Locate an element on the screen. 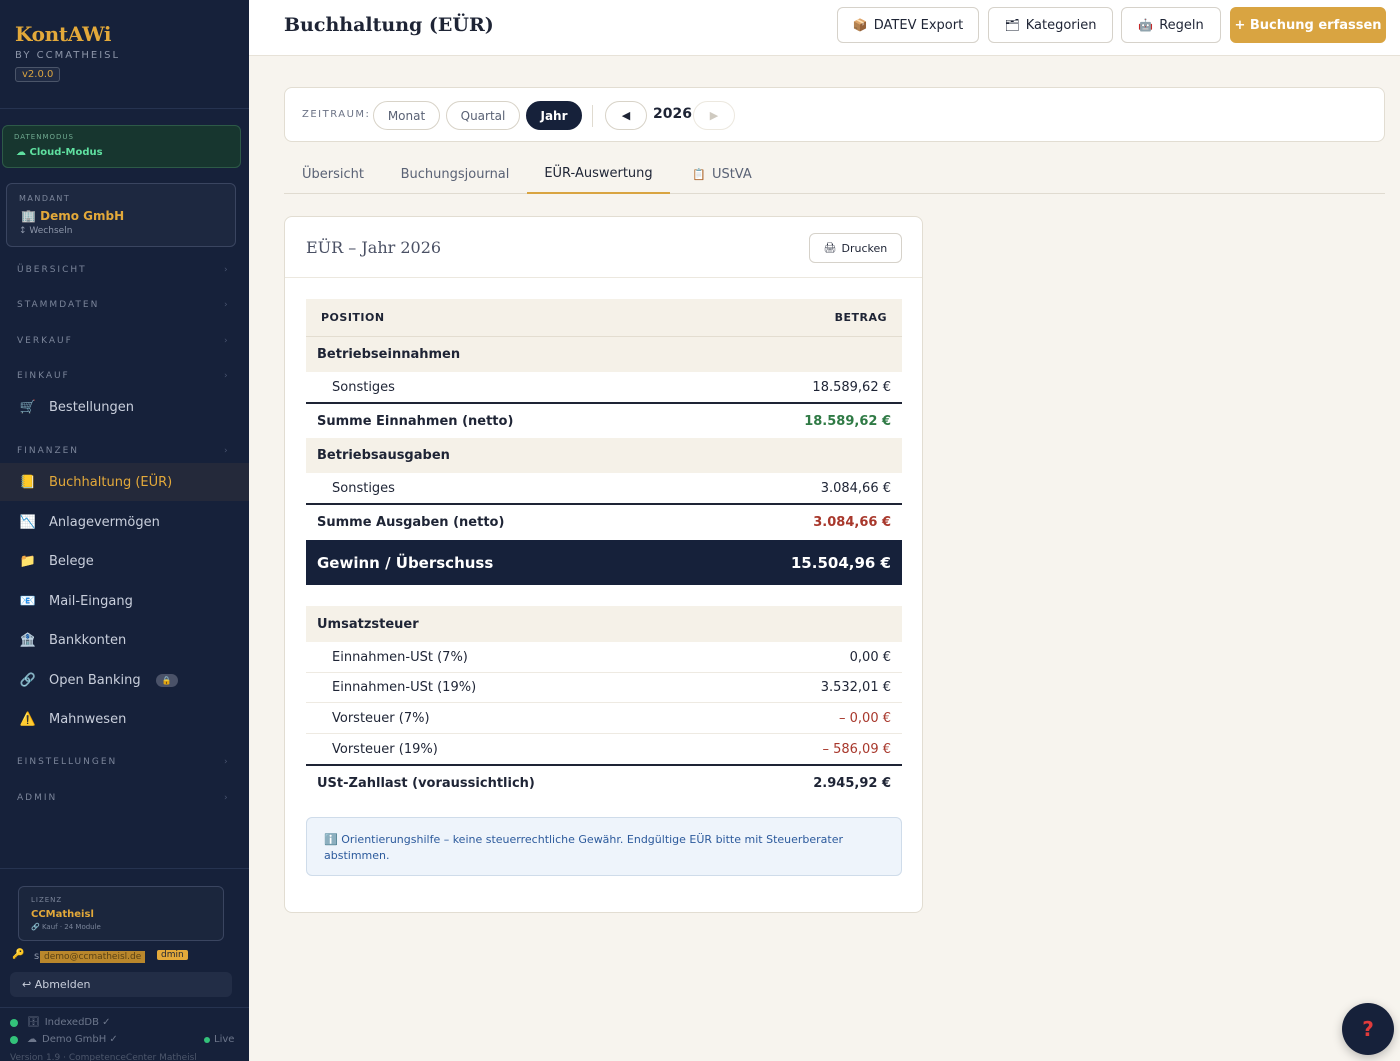 This screenshot has width=1400, height=1061. sum-row: Summe Einnahmen (netto) 18.589,62 € is located at coordinates (604, 420).